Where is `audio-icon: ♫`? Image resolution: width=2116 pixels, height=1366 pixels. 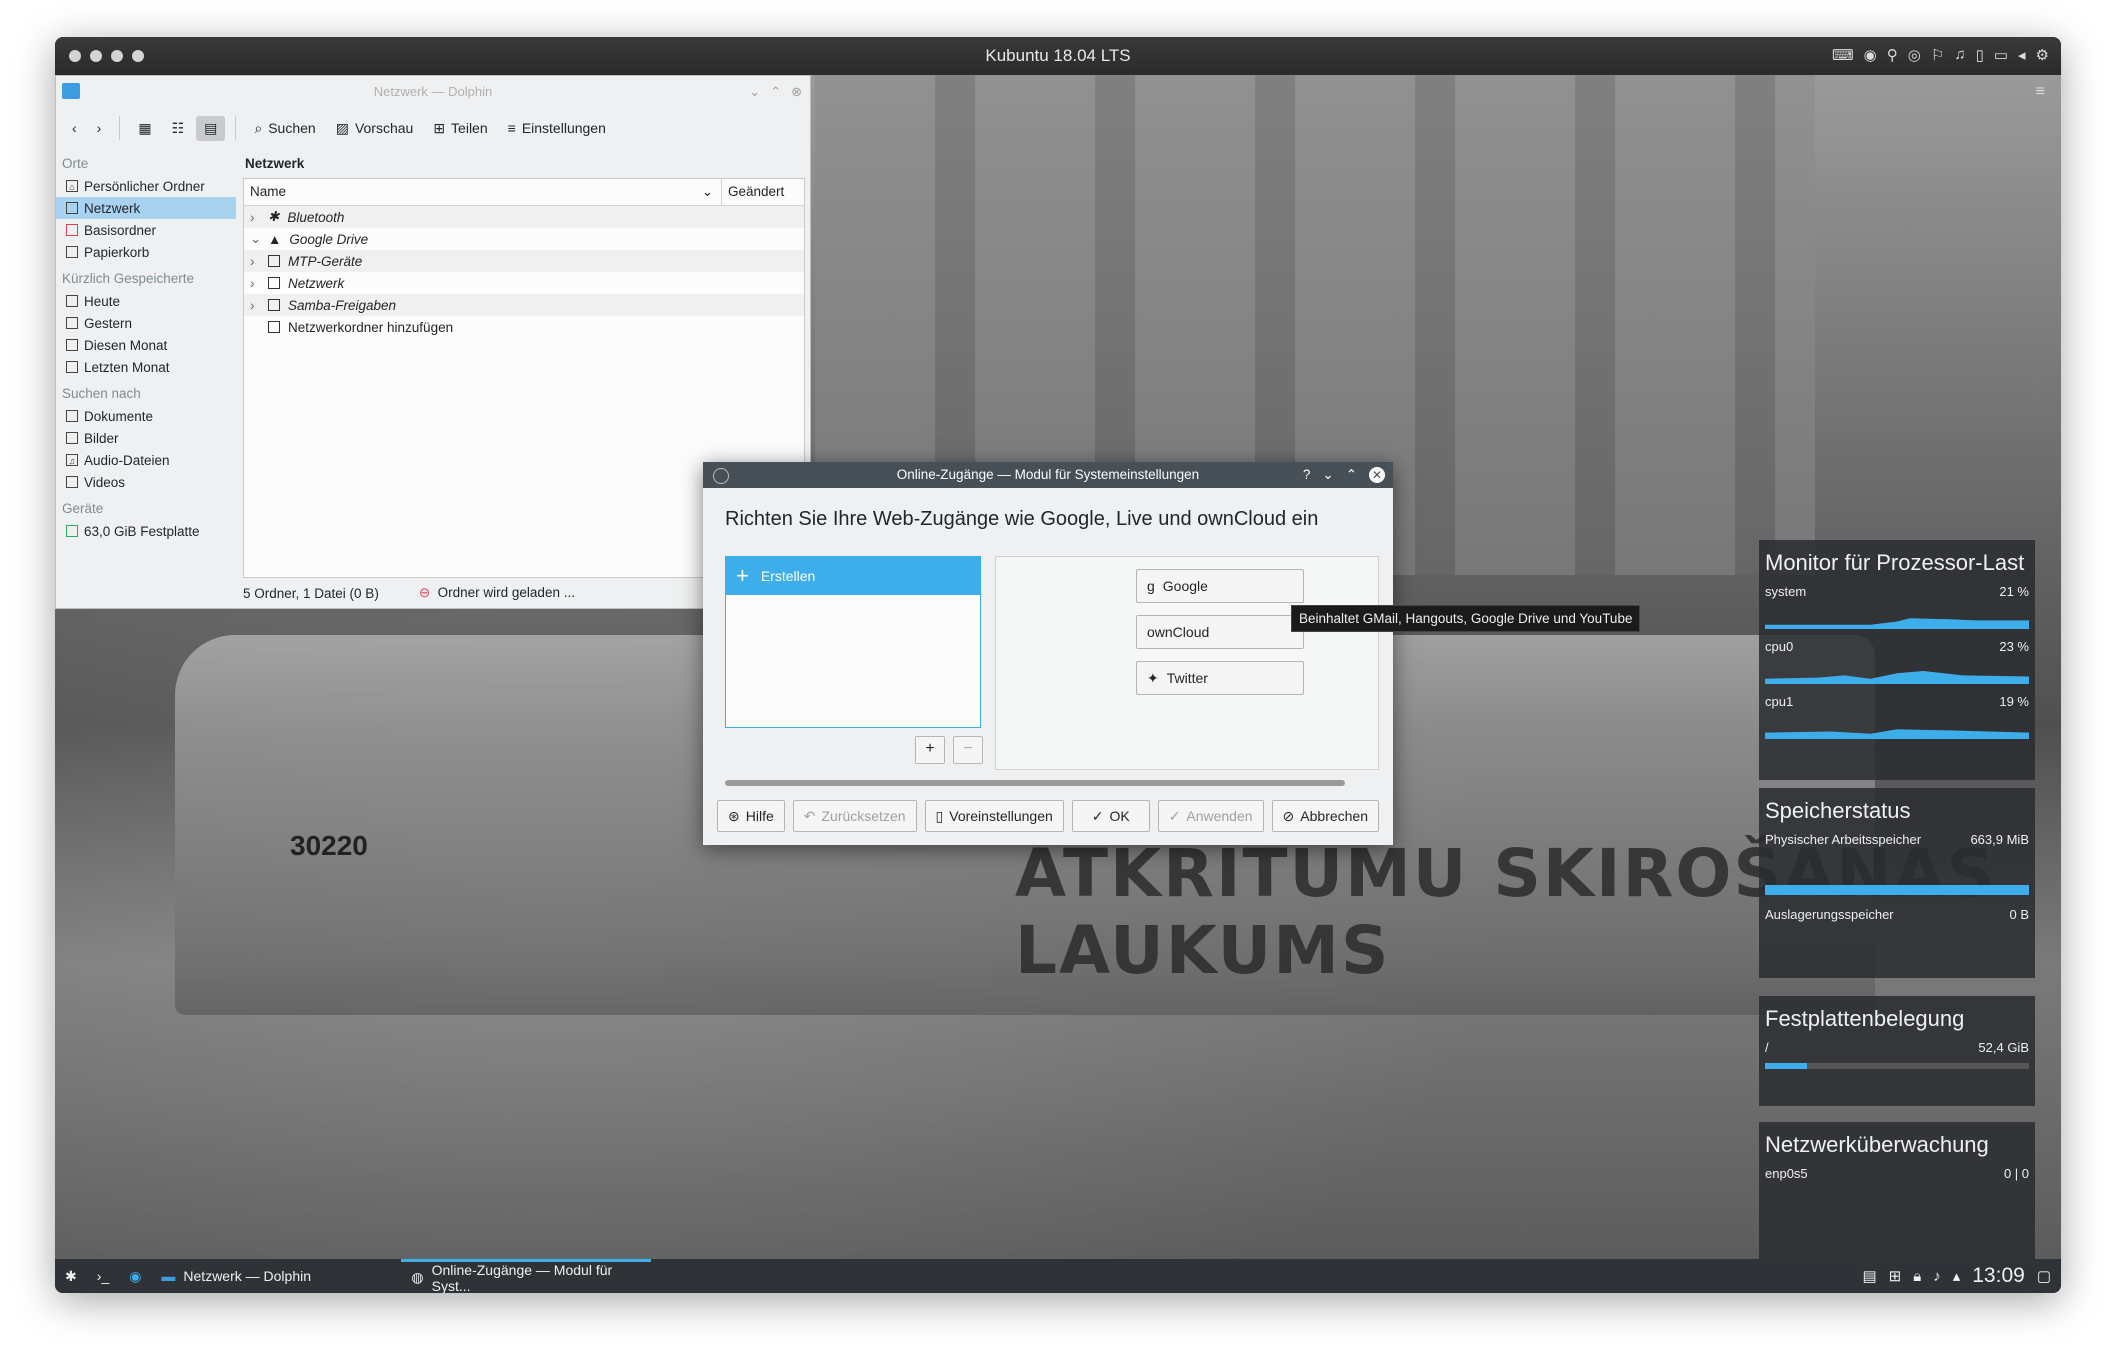
audio-icon: ♫ is located at coordinates (1959, 55).